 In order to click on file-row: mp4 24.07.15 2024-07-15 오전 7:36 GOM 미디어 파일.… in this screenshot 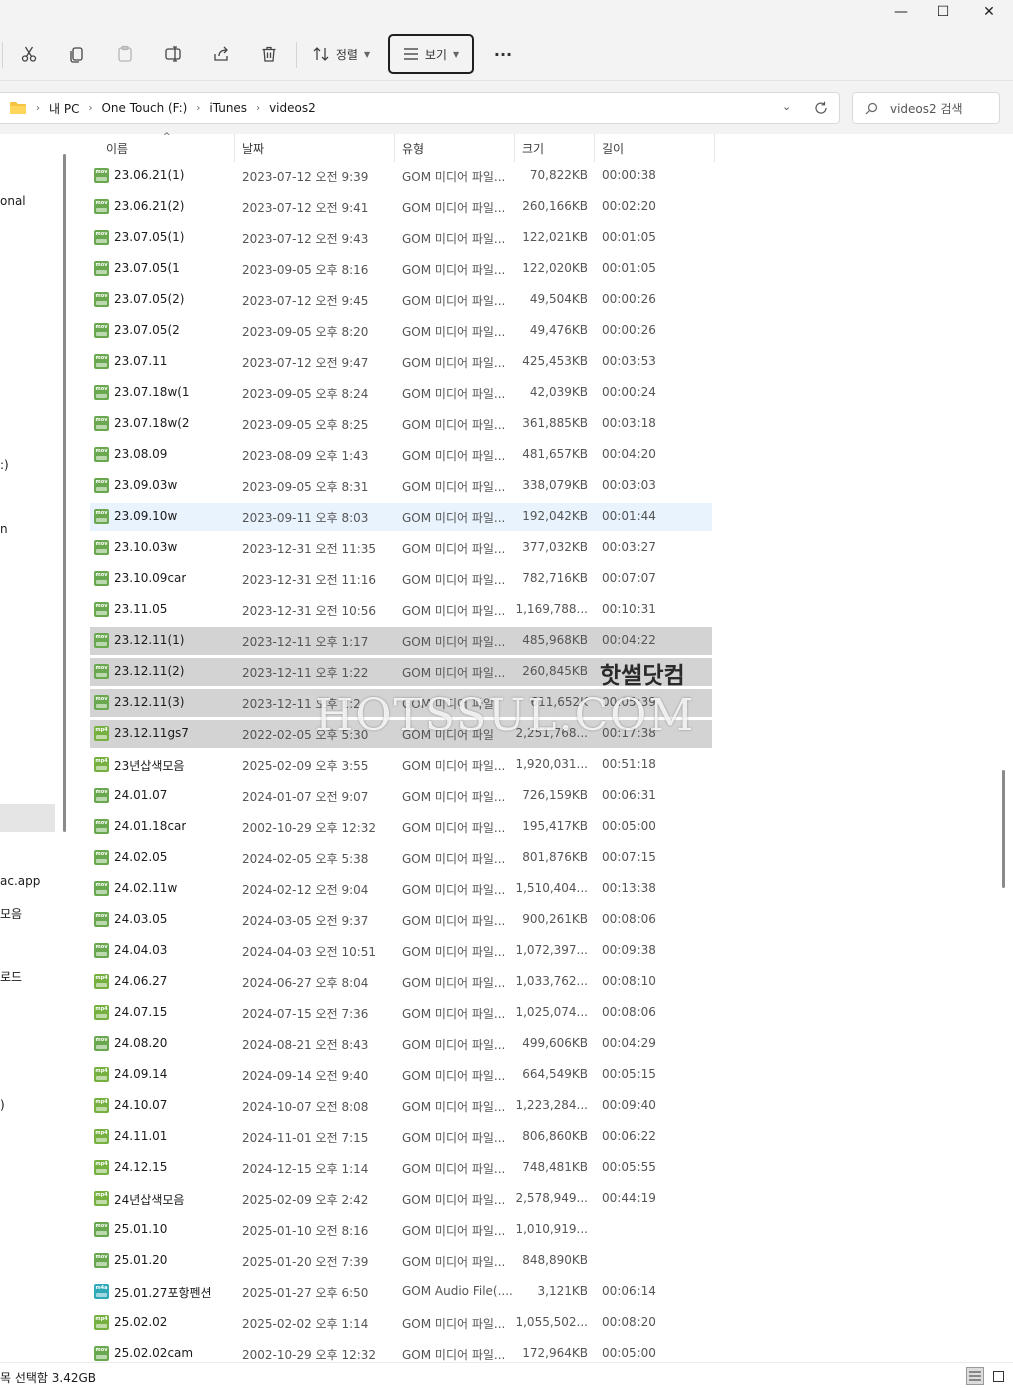, I will do `click(401, 1013)`.